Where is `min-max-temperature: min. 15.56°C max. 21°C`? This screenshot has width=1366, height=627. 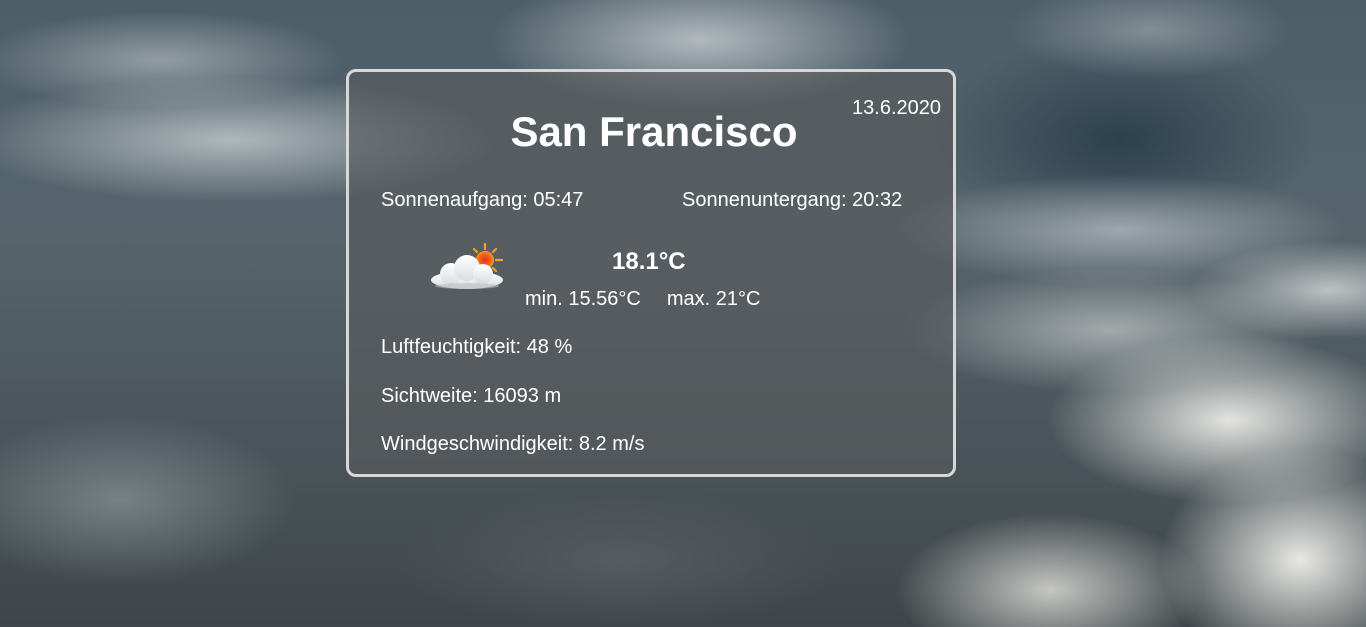
min-max-temperature: min. 15.56°C max. 21°C is located at coordinates (642, 299).